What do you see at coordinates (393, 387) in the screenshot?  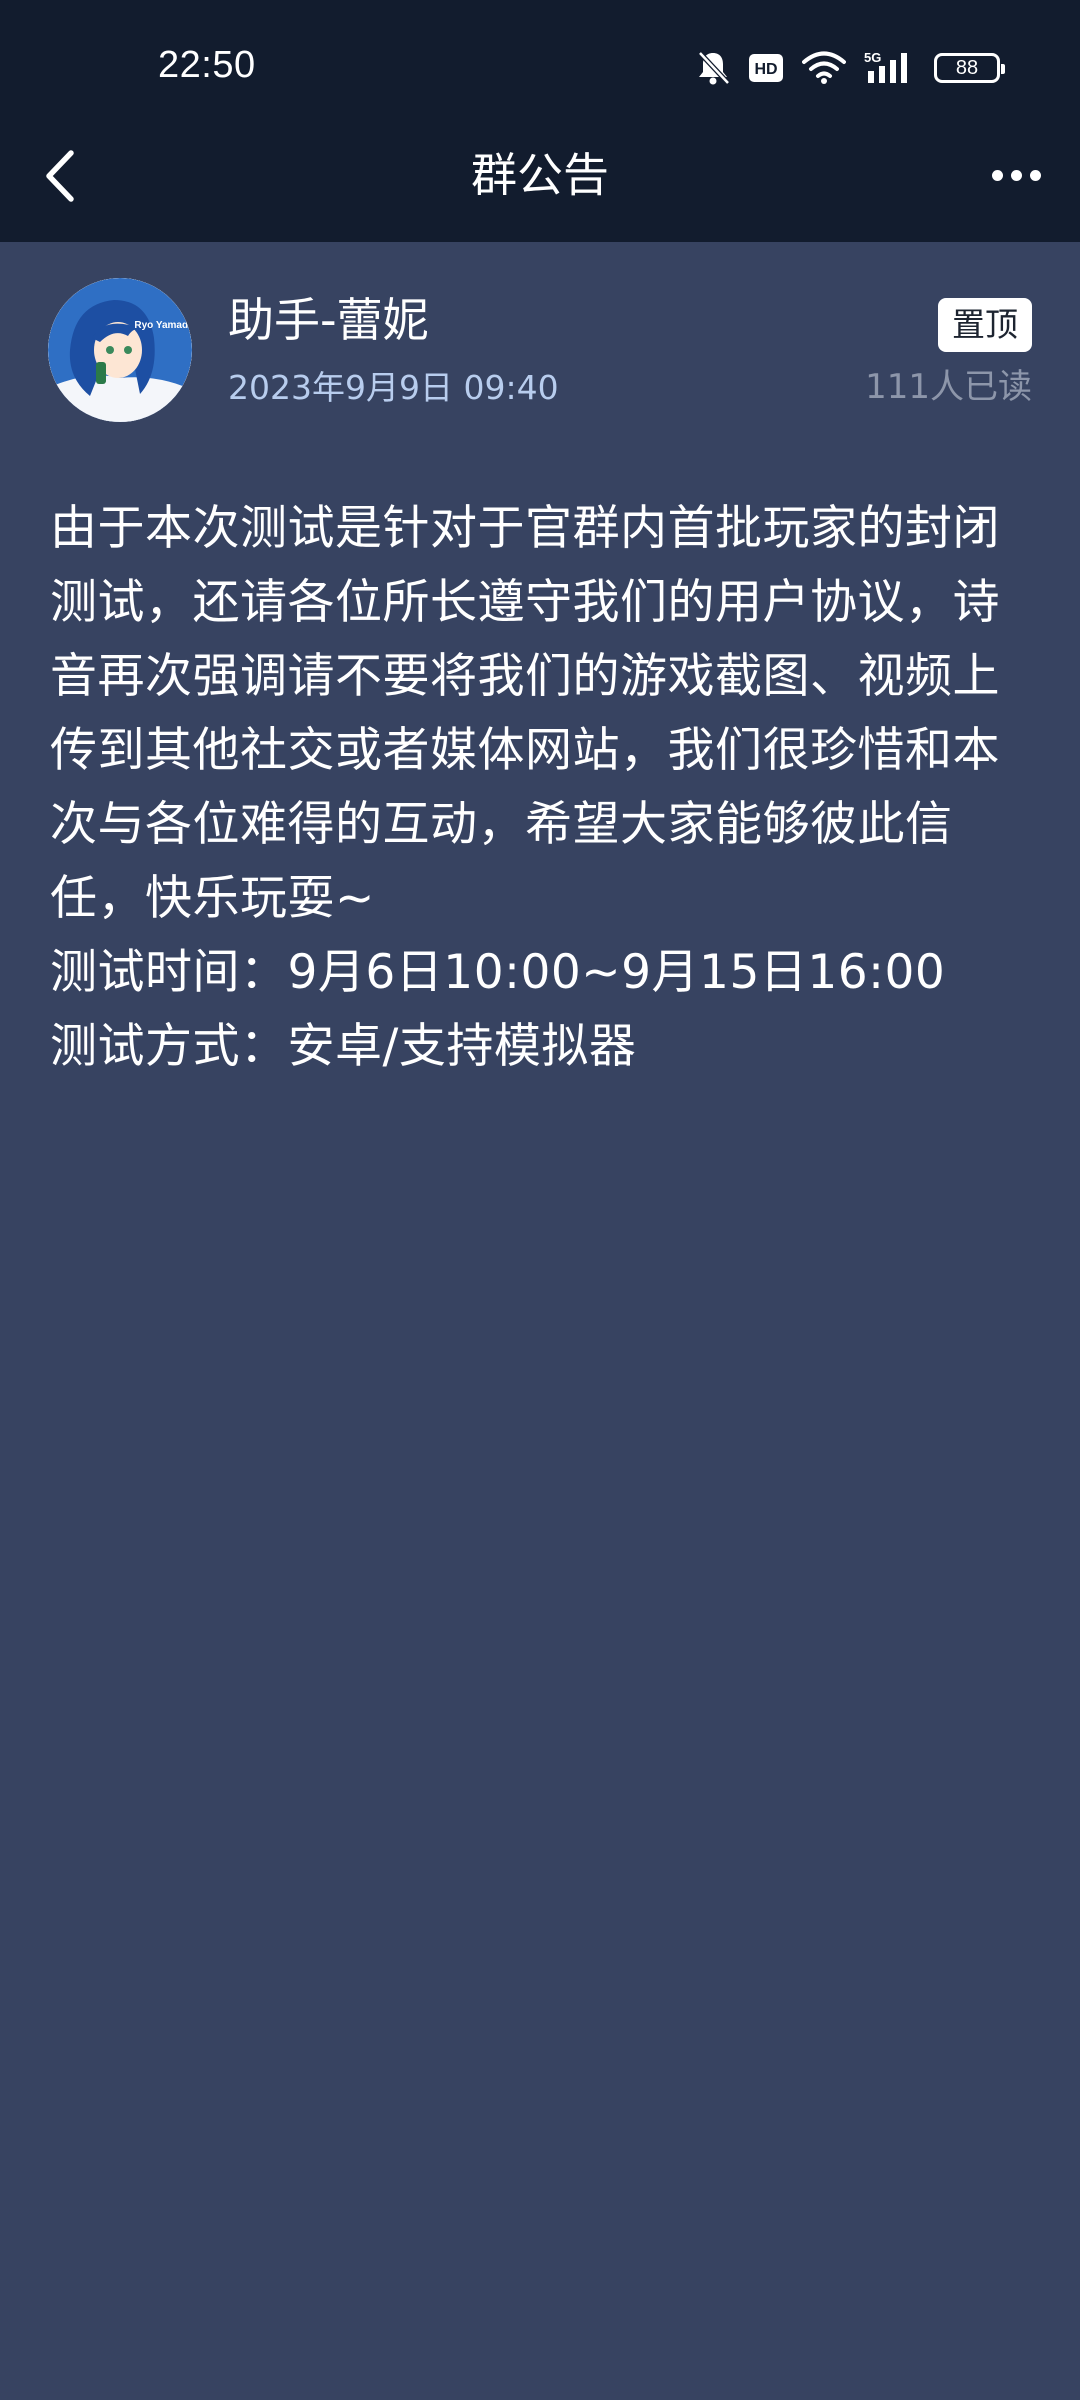 I see `post-date: 2023年9月9日 09:40` at bounding box center [393, 387].